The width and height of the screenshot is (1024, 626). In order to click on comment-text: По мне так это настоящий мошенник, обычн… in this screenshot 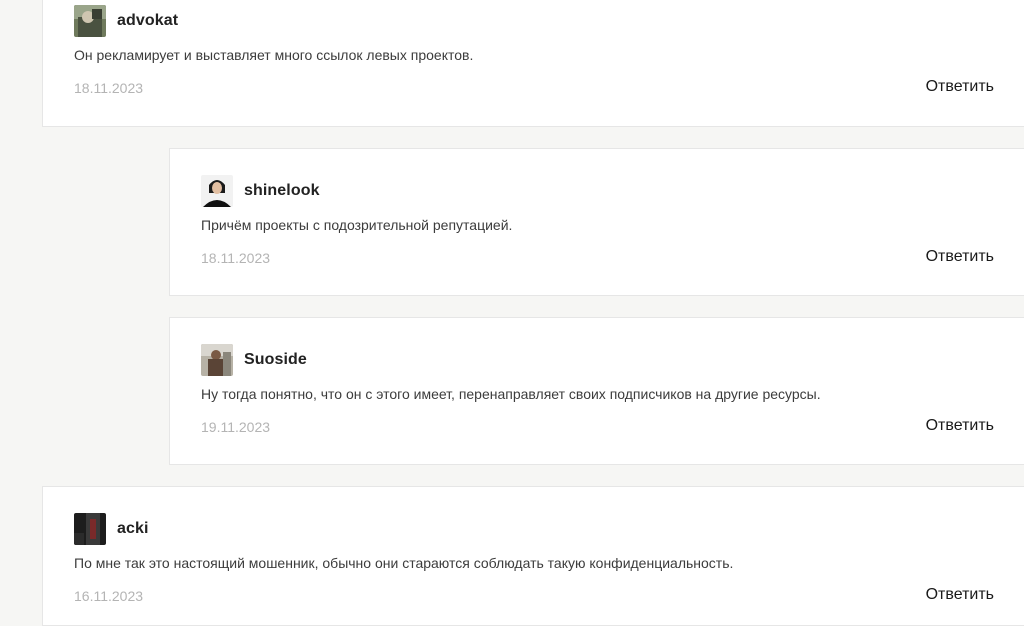, I will do `click(404, 563)`.